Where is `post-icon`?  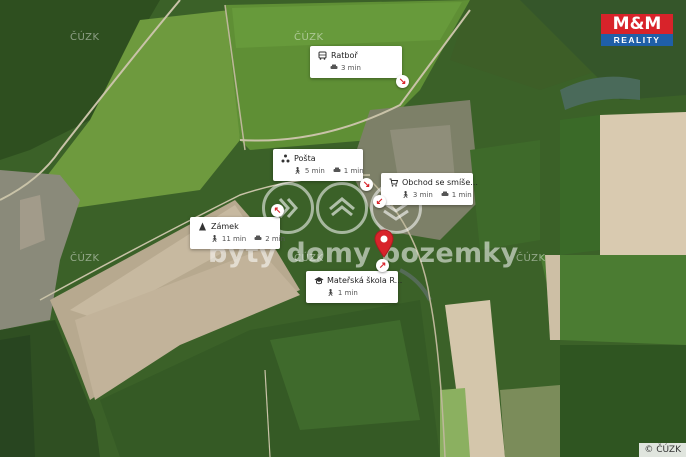 post-icon is located at coordinates (285, 158).